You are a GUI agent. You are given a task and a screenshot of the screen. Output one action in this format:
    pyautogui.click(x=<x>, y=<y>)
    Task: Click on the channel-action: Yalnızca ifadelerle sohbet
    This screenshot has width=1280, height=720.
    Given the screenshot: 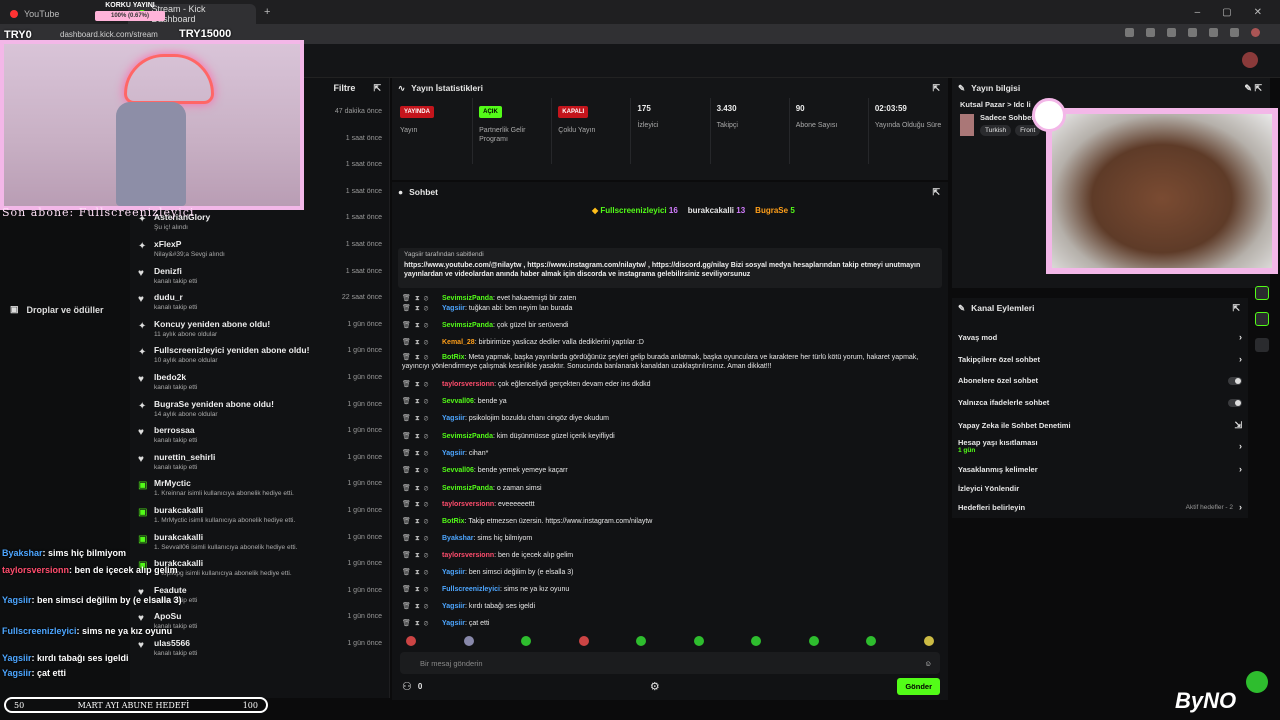 What is the action you would take?
    pyautogui.click(x=1100, y=402)
    